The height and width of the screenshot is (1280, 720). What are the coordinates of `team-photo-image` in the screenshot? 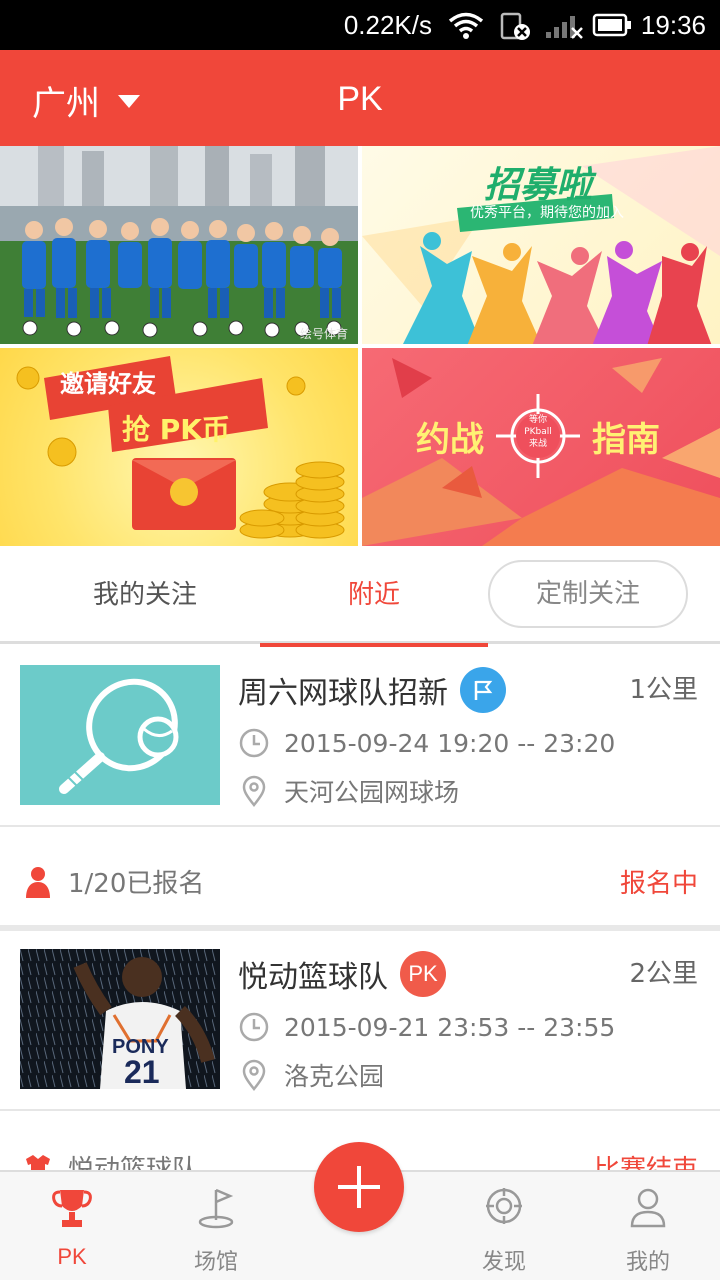 It's located at (179, 245).